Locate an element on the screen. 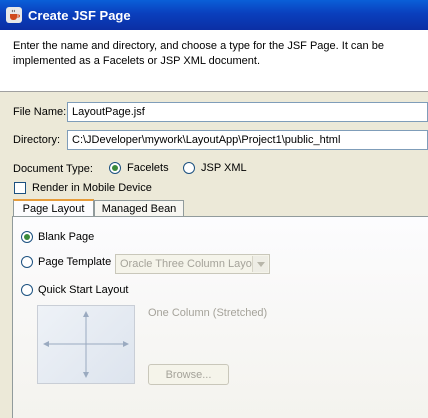 The image size is (428, 418). blank-page-radio: Blank Page is located at coordinates (57, 237).